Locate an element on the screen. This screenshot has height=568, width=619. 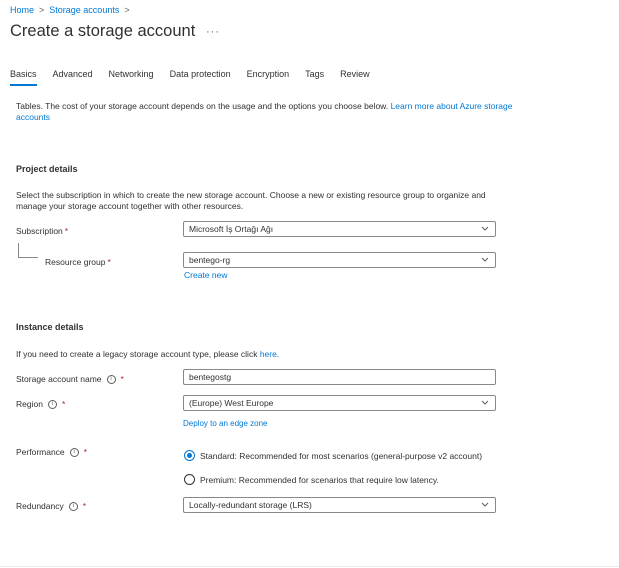
breadcrumb: Home > Storage accounts > is located at coordinates (70, 10).